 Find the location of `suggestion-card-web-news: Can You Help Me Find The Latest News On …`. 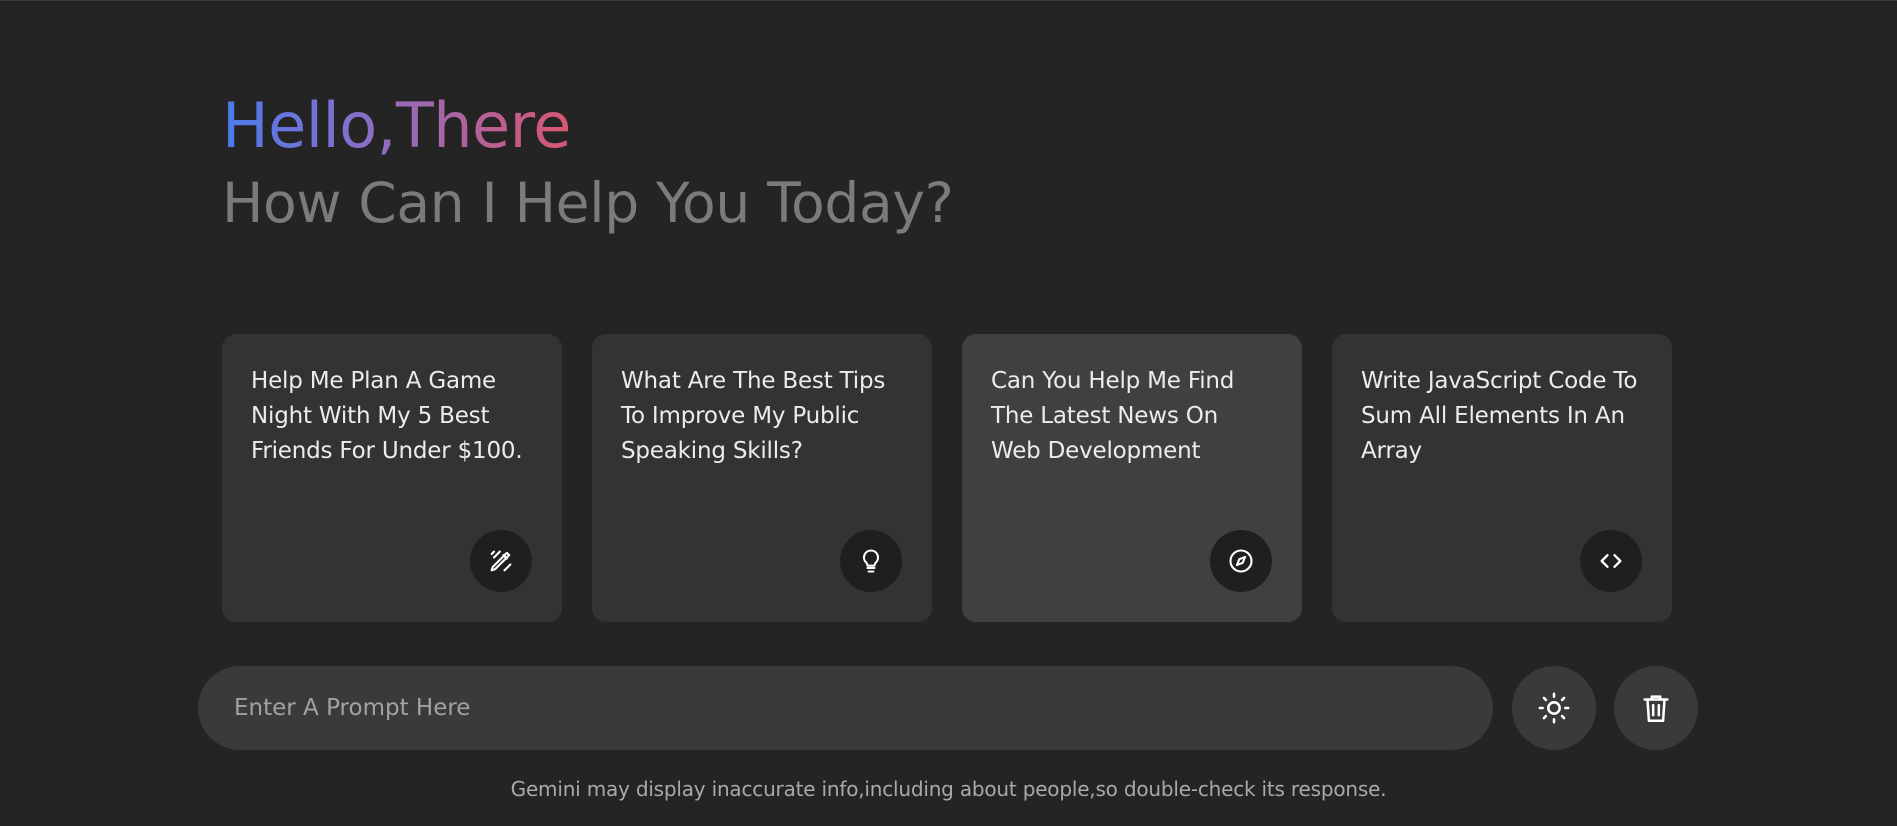

suggestion-card-web-news: Can You Help Me Find The Latest News On … is located at coordinates (1132, 478).